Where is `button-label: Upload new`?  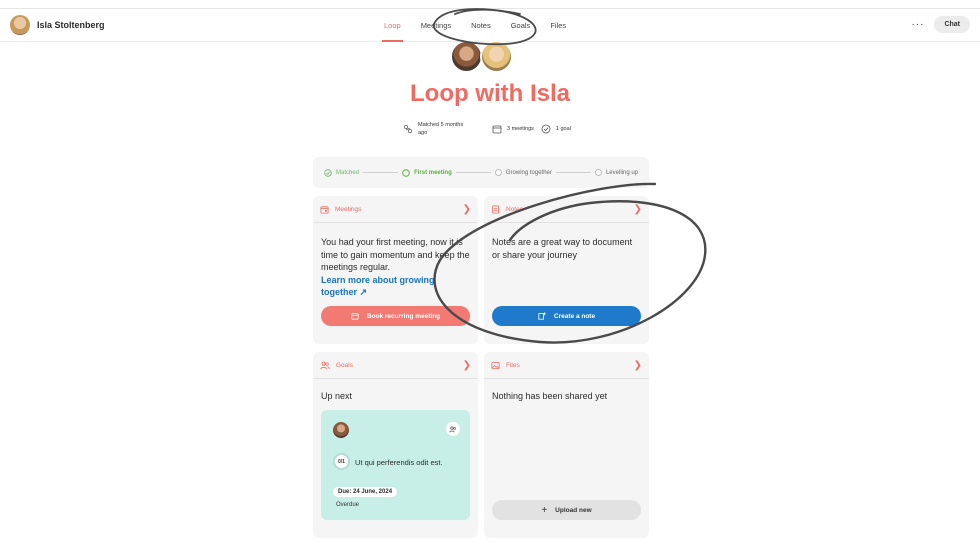 button-label: Upload new is located at coordinates (573, 510).